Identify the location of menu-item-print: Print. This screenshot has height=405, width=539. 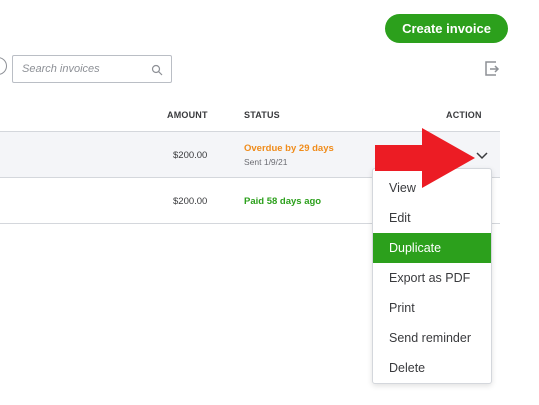
(432, 308).